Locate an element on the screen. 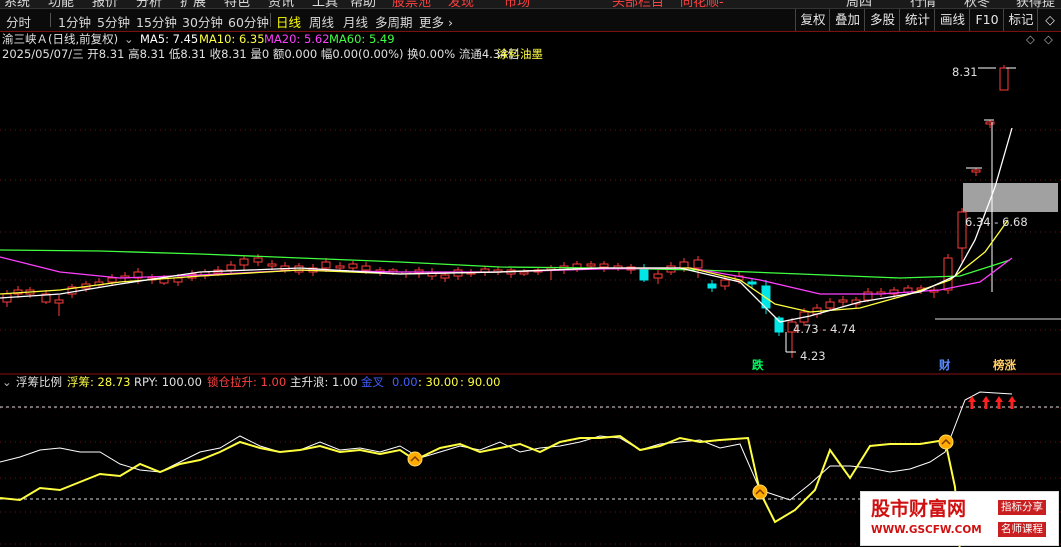 Image resolution: width=1061 pixels, height=547 pixels. menu-tools: 工具 is located at coordinates (325, 4).